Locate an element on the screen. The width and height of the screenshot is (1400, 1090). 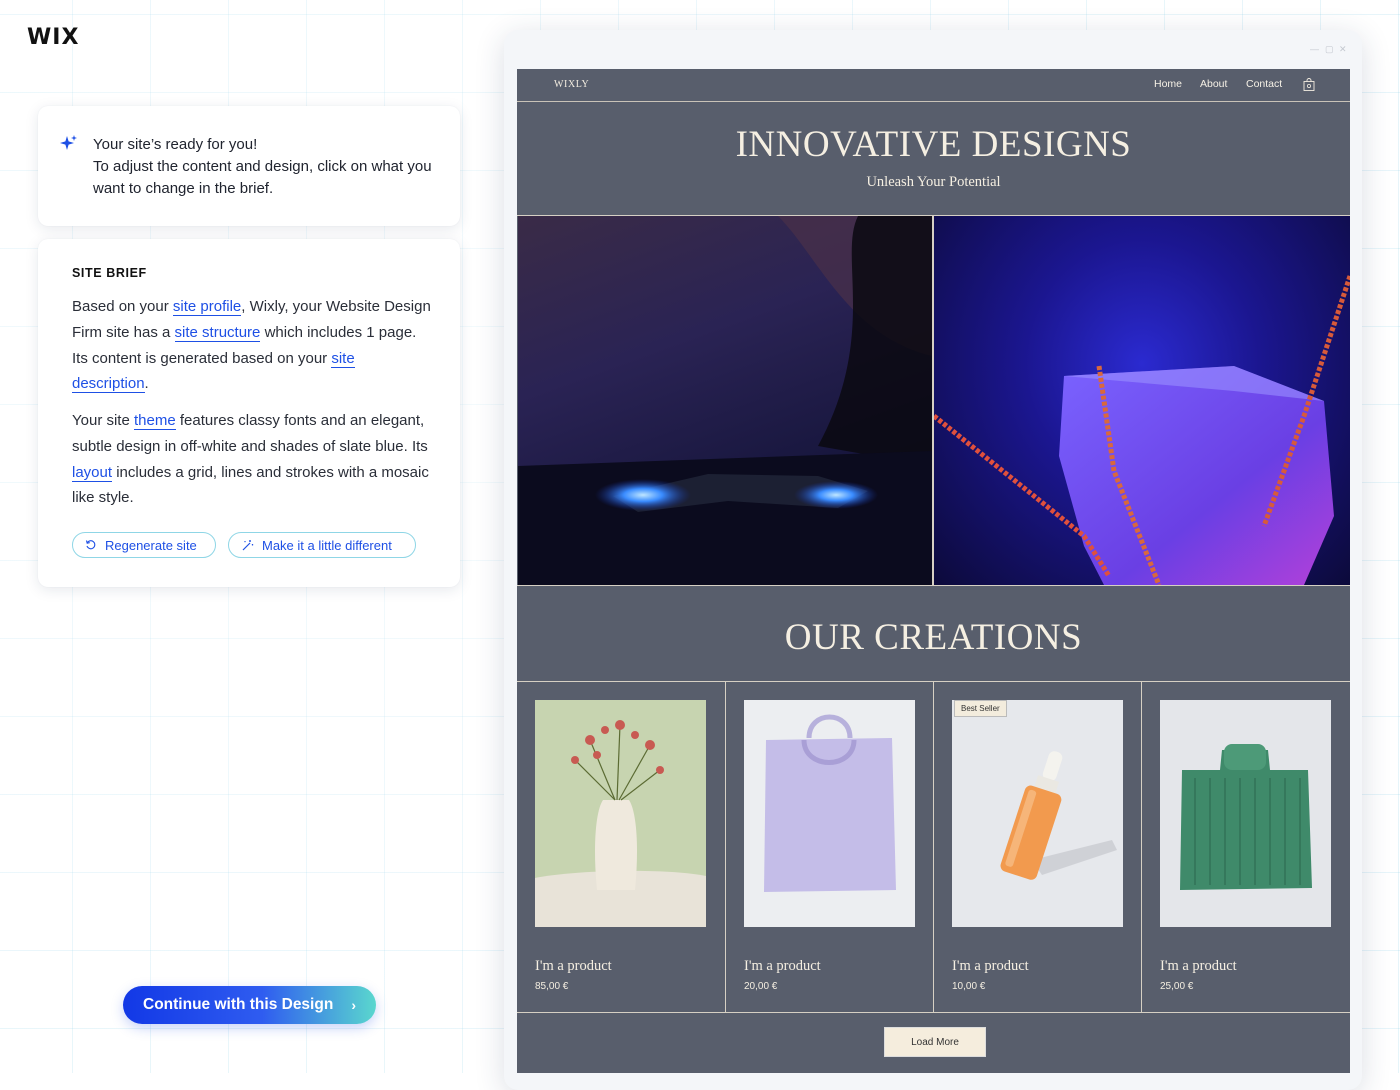
load-more-button: Load More is located at coordinates (935, 1042).